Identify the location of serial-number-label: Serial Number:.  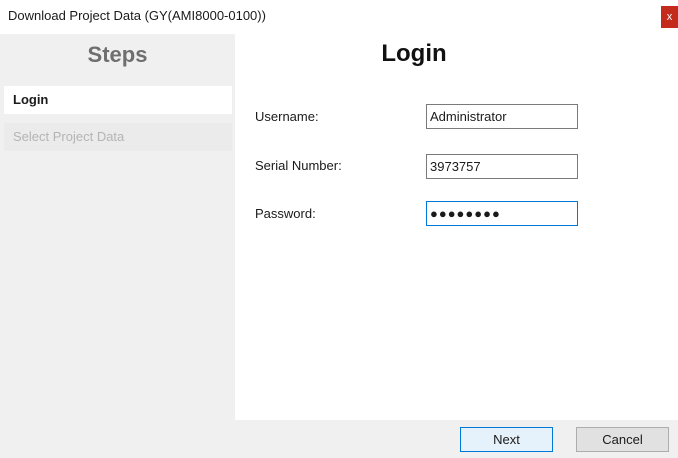
(298, 165).